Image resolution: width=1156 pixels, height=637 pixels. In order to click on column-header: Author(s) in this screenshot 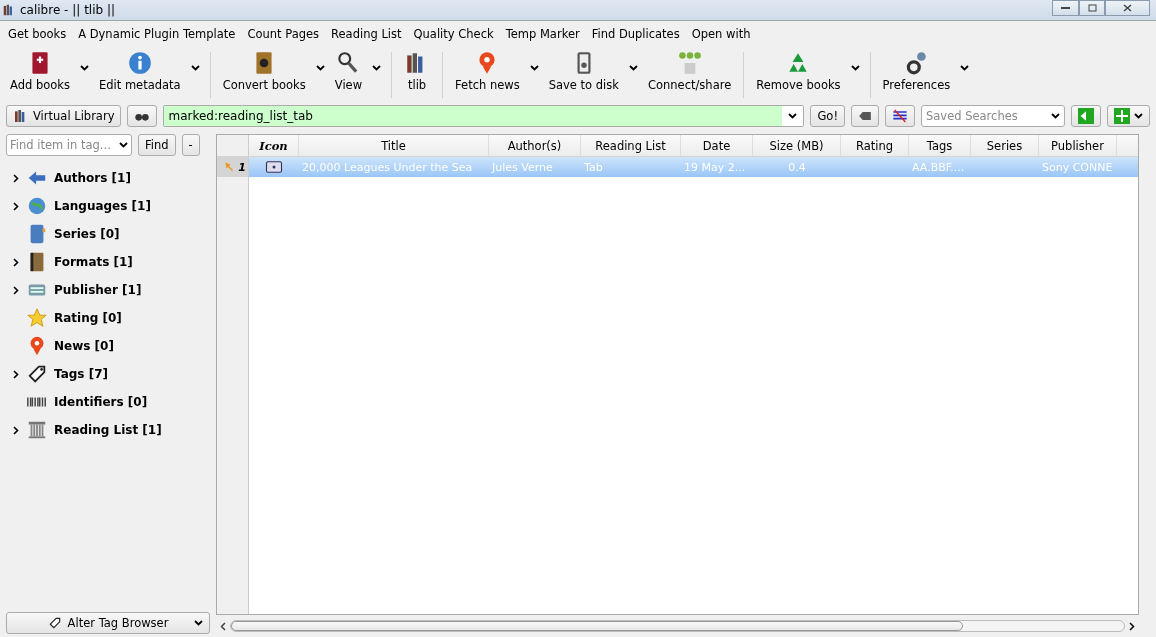, I will do `click(535, 145)`.